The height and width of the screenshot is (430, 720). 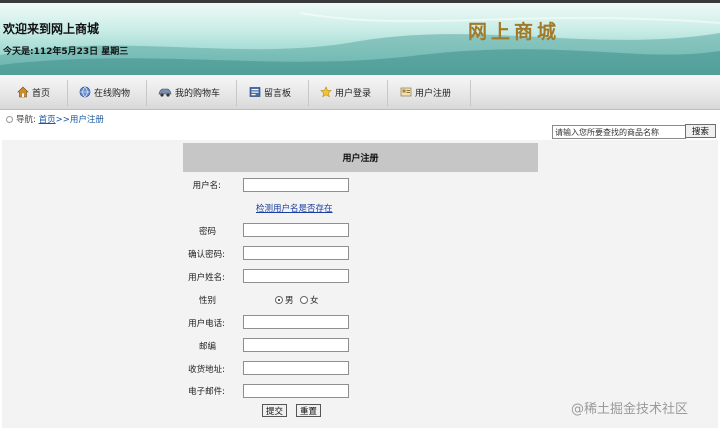 I want to click on address-field, so click(x=296, y=368).